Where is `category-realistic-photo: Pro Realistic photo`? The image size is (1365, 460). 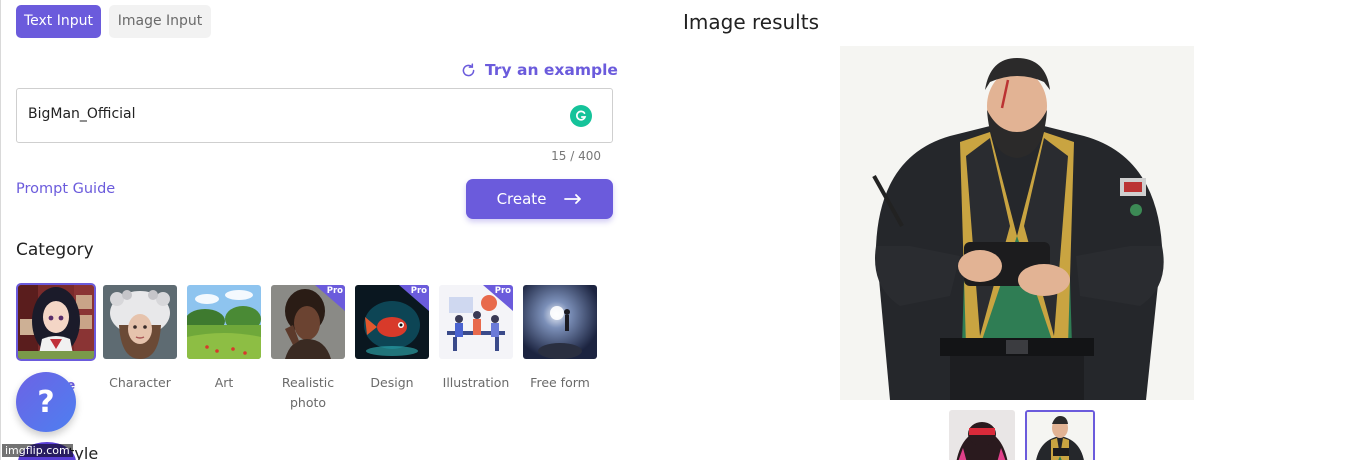
category-realistic-photo: Pro Realistic photo is located at coordinates (309, 349).